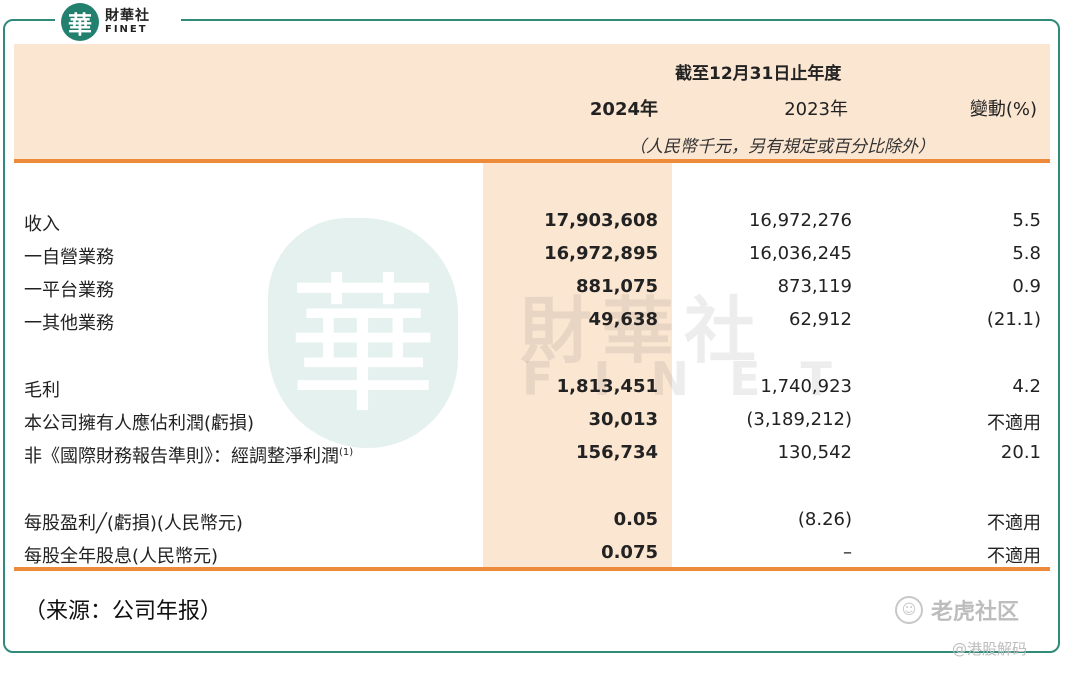 The height and width of the screenshot is (673, 1065). What do you see at coordinates (607, 386) in the screenshot?
I see `value-2024: 1,813,451` at bounding box center [607, 386].